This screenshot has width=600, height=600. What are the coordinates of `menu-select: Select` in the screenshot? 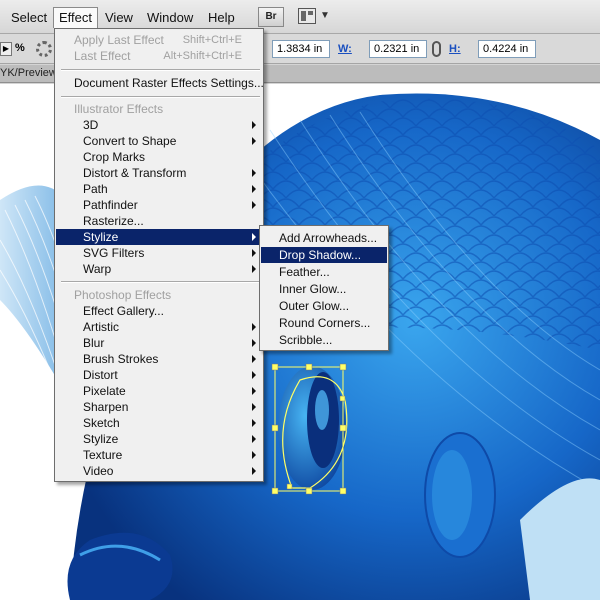 It's located at (29, 17).